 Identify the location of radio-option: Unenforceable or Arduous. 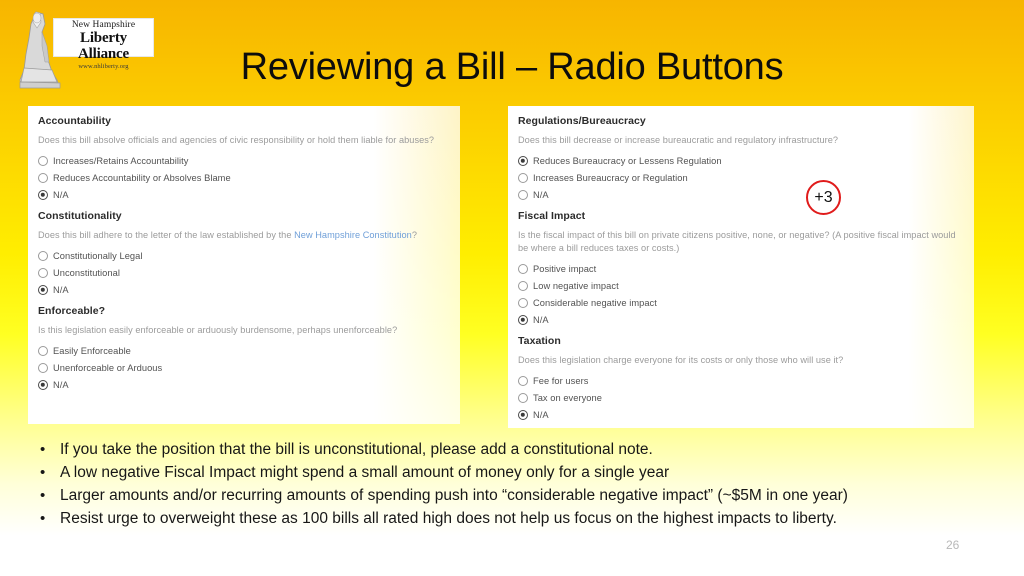
(244, 367).